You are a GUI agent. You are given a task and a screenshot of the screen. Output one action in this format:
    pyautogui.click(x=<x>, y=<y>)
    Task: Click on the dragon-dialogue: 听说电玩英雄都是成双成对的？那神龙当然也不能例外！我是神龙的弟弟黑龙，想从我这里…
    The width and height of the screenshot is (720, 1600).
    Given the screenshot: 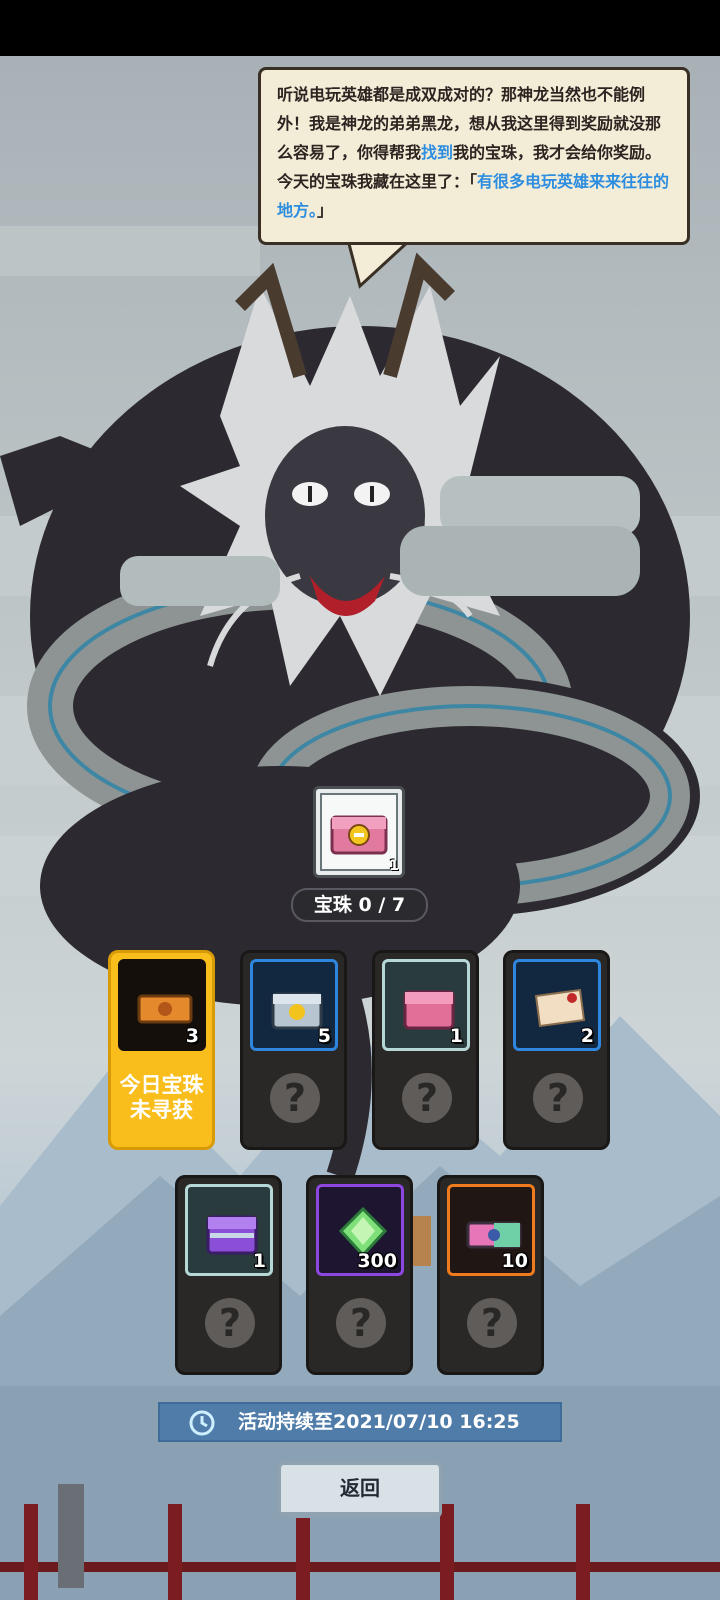 What is the action you would take?
    pyautogui.click(x=474, y=156)
    